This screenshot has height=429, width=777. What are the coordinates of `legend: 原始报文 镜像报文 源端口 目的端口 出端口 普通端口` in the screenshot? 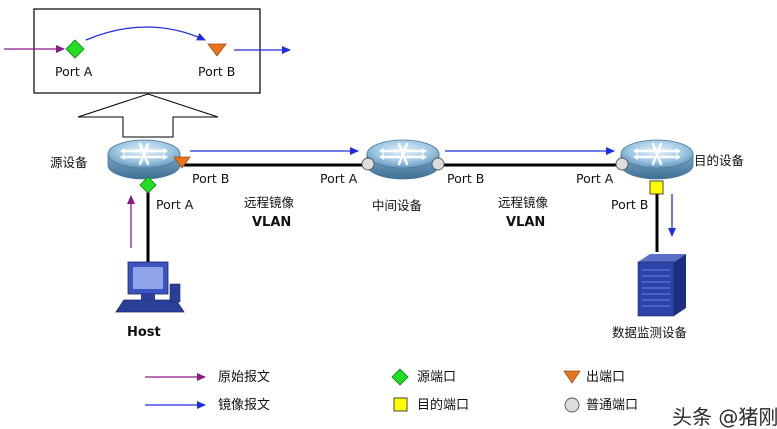 It's located at (391, 390).